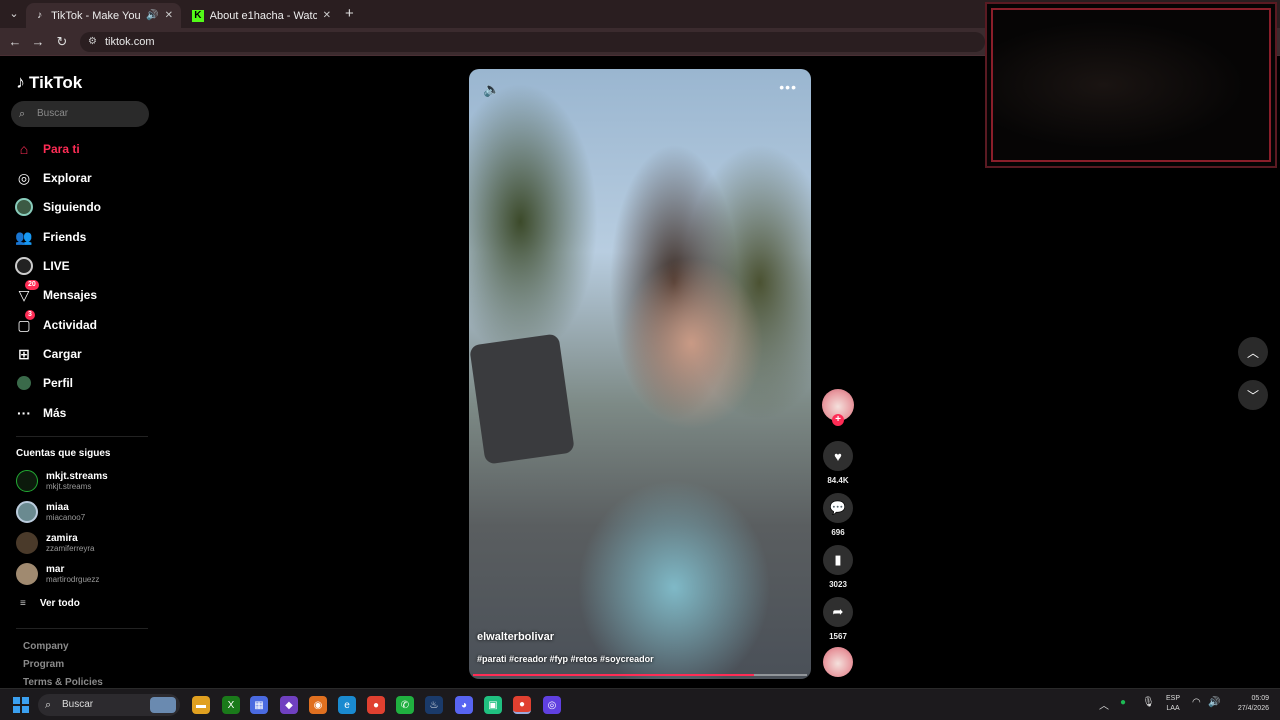 The width and height of the screenshot is (1280, 720). I want to click on nav-label: Friends, so click(65, 237).